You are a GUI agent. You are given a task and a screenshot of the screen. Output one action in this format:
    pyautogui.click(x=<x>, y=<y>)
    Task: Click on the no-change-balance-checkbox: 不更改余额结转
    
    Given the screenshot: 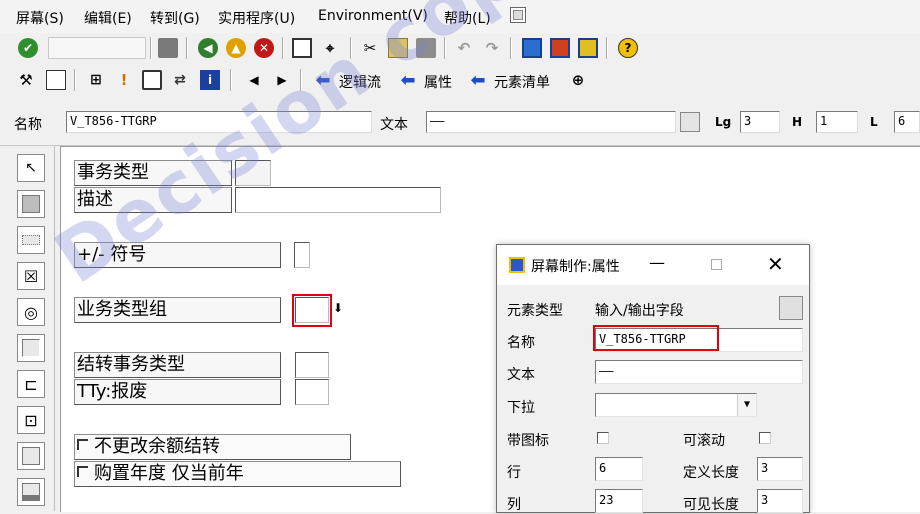 What is the action you would take?
    pyautogui.click(x=212, y=447)
    